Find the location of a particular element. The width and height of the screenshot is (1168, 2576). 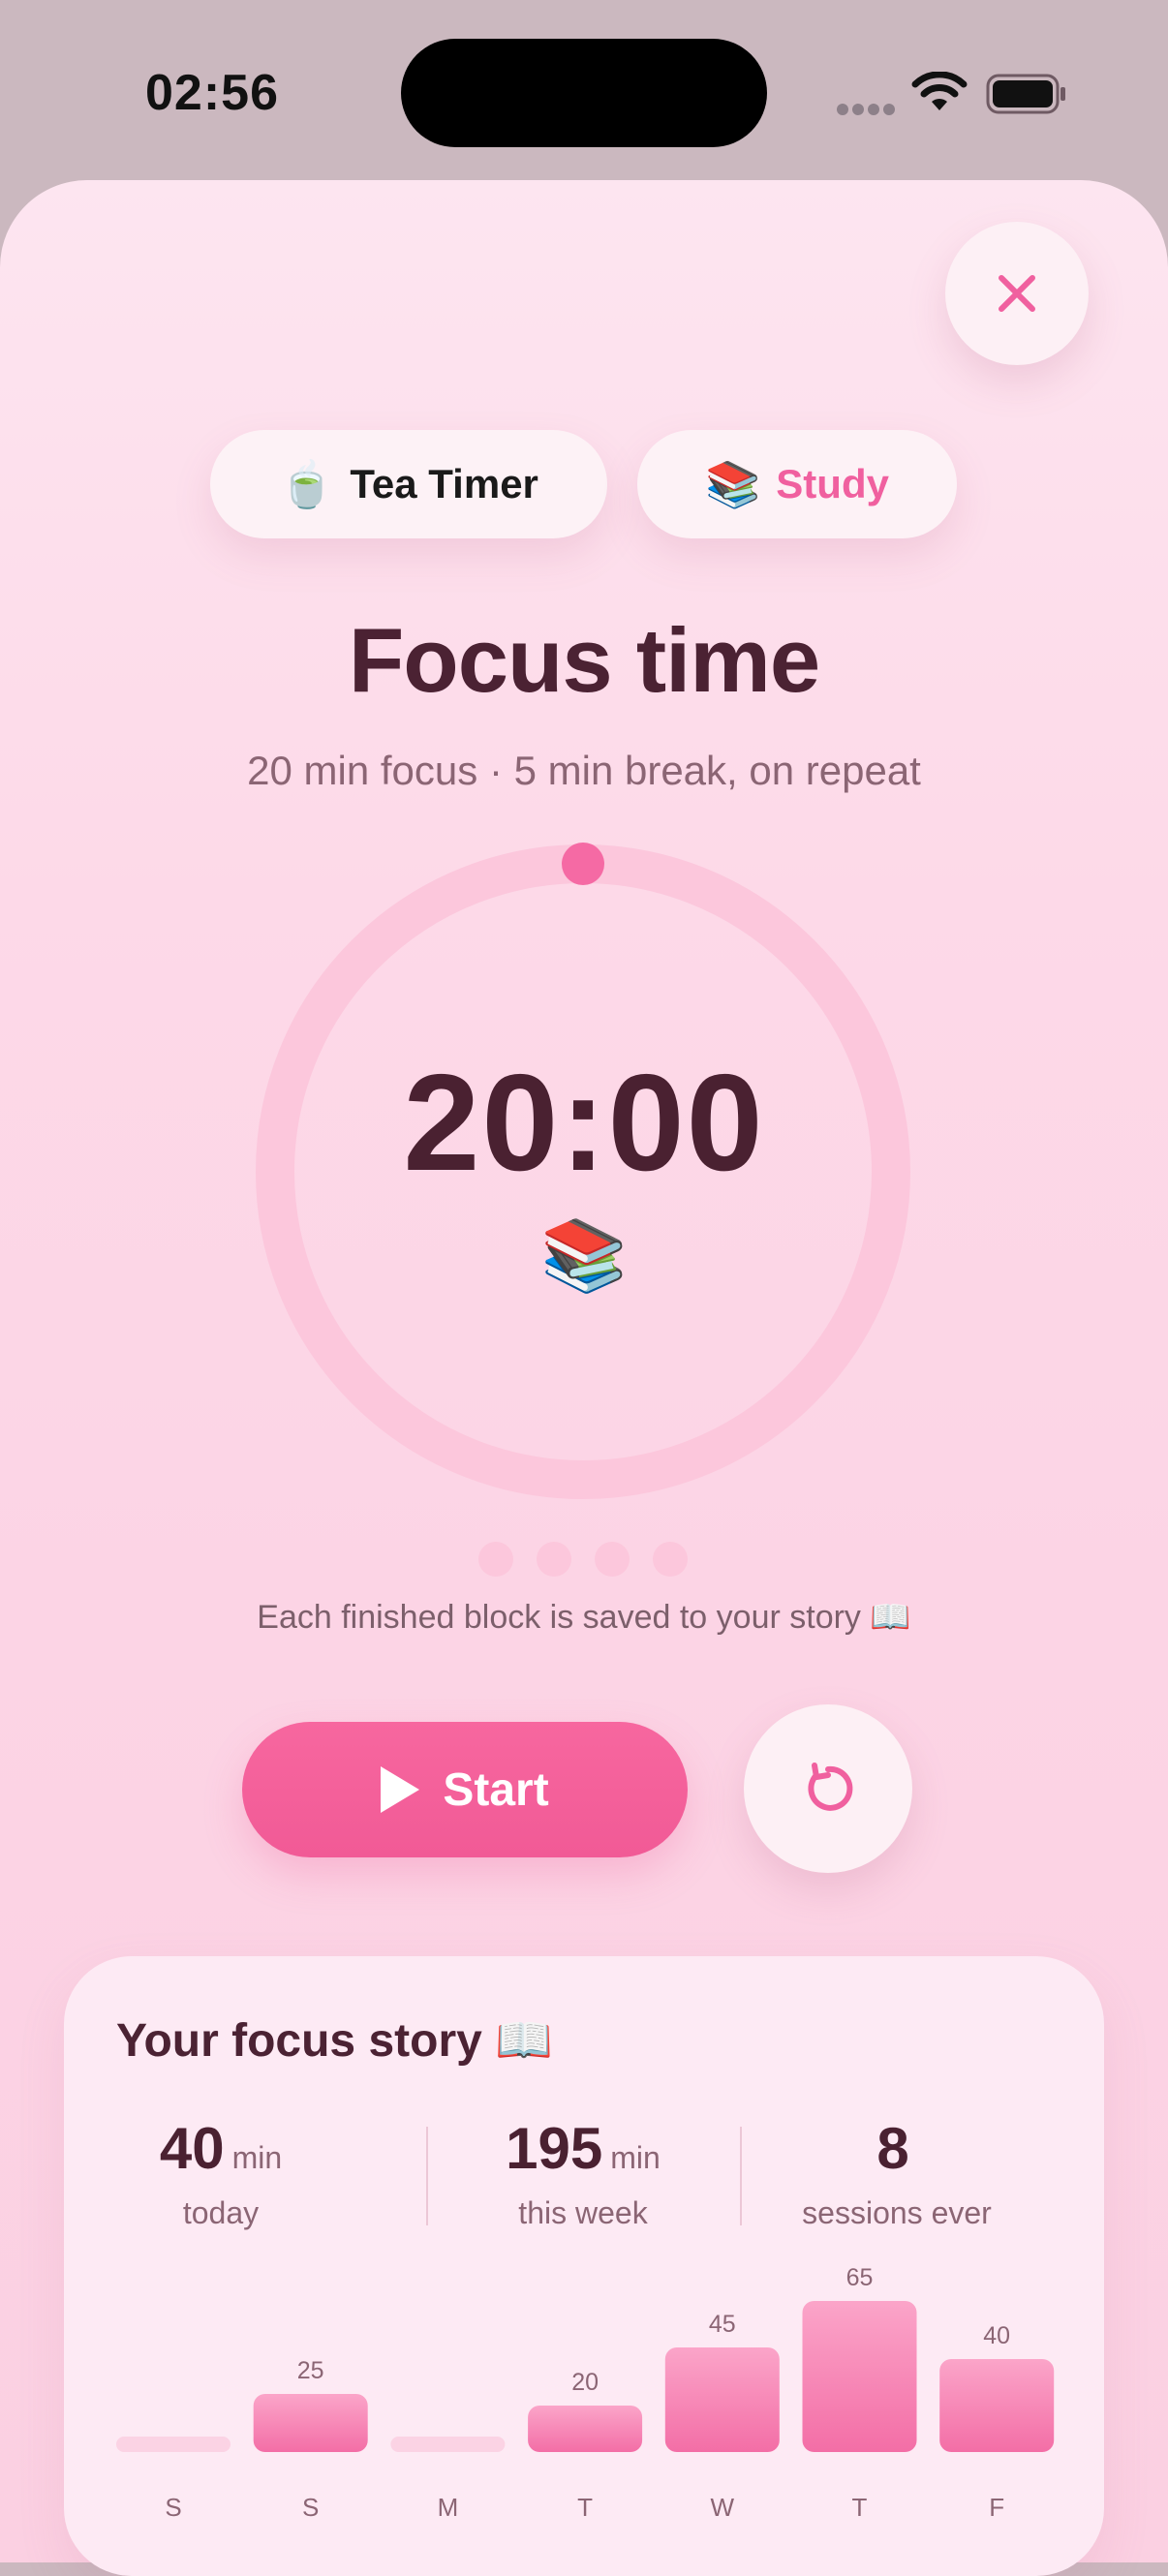

close-icon is located at coordinates (1017, 293).